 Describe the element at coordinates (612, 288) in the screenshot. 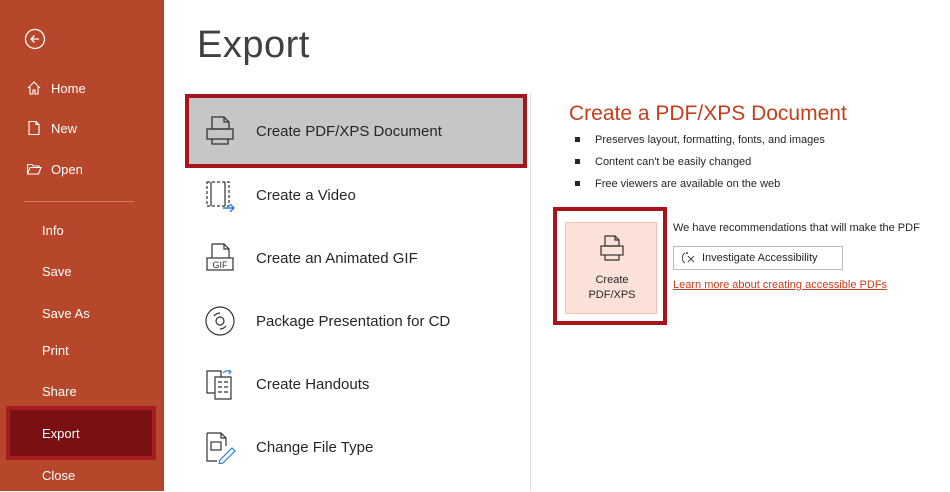

I see `create-button-label: Create PDF/XPS` at that location.